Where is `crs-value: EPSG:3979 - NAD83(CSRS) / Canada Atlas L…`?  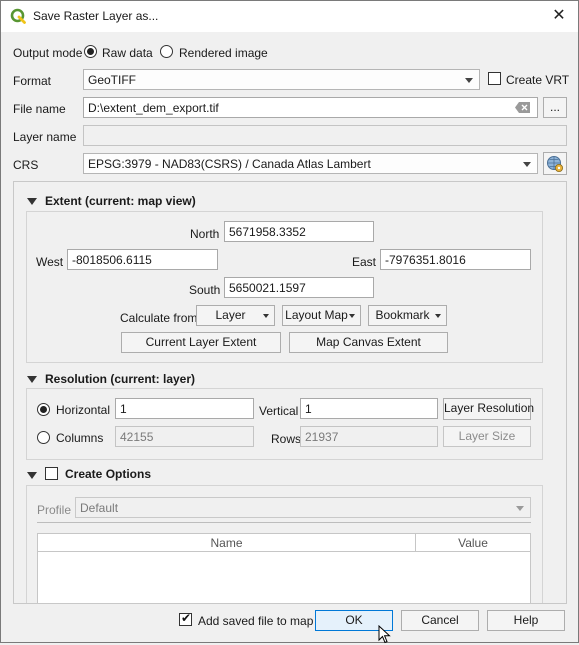
crs-value: EPSG:3979 - NAD83(CSRS) / Canada Atlas L… is located at coordinates (229, 164).